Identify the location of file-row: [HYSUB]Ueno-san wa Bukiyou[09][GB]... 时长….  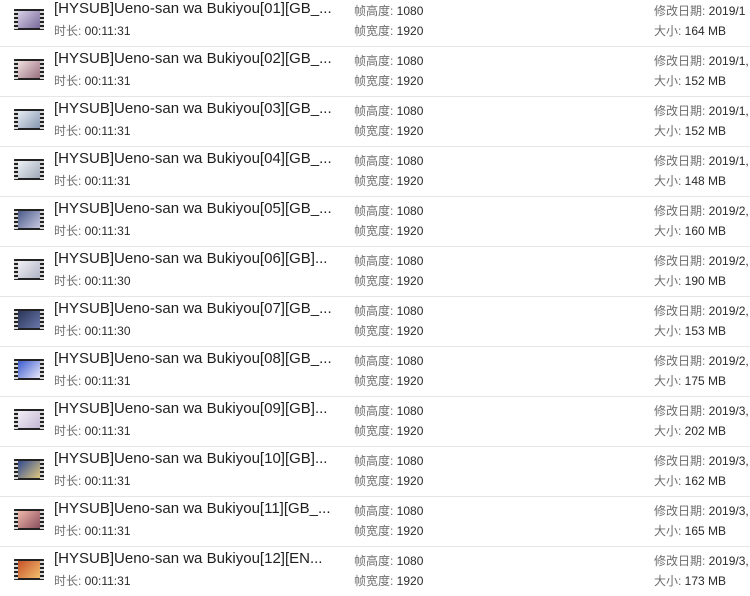
(375, 422).